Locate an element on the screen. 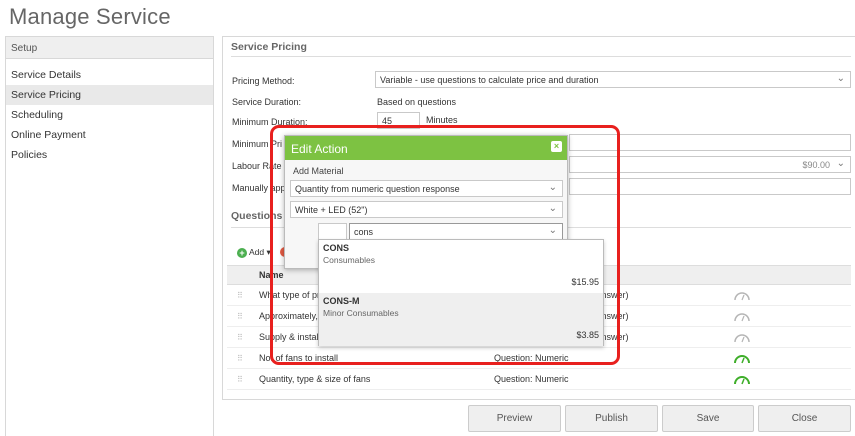 This screenshot has width=855, height=436. minimum-duration-input: 45 is located at coordinates (398, 120).